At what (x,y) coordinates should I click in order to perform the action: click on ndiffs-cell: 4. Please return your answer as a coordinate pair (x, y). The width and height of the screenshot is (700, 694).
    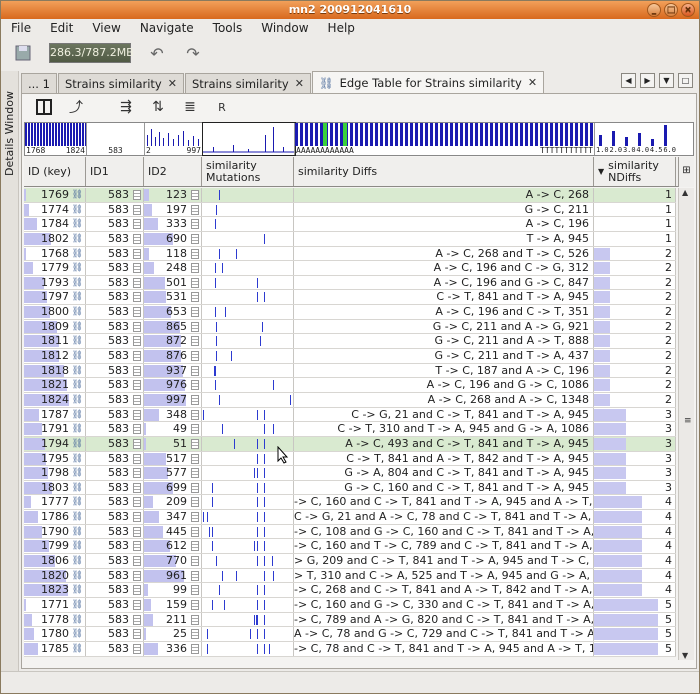
    Looking at the image, I should click on (635, 531).